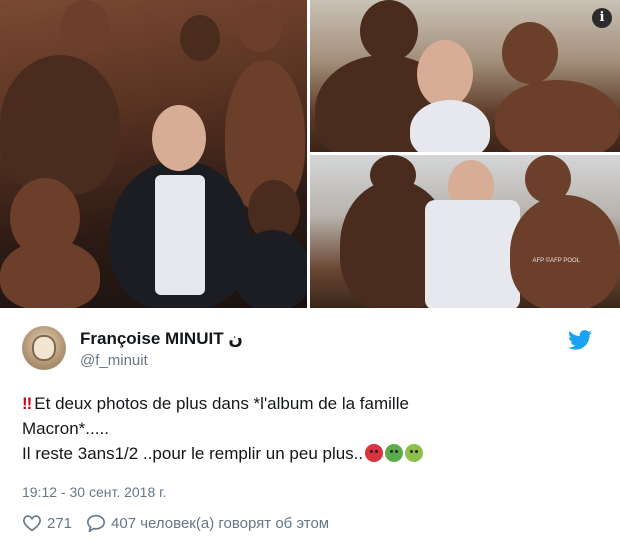 This screenshot has width=620, height=550. I want to click on double-exclamation-icon: ‼, so click(27, 403).